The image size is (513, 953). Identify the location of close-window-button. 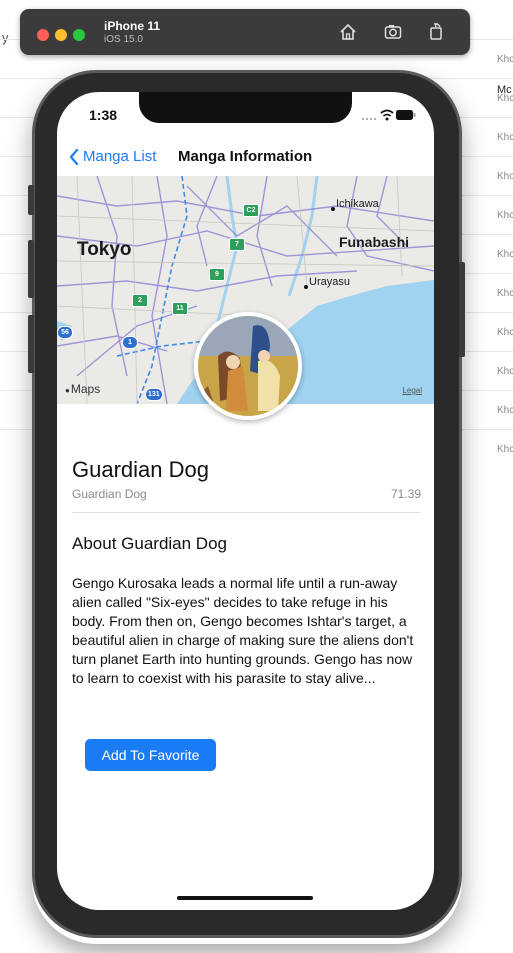
(43, 35).